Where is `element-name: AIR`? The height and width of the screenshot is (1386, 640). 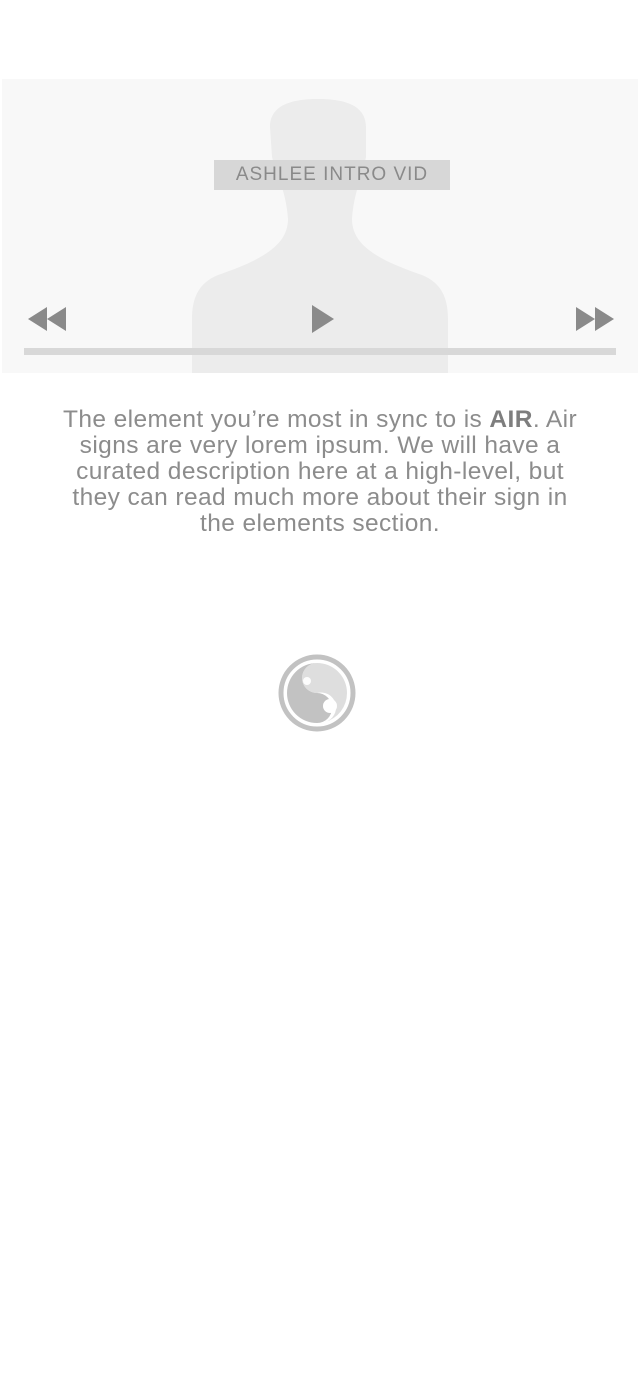
element-name: AIR is located at coordinates (511, 419).